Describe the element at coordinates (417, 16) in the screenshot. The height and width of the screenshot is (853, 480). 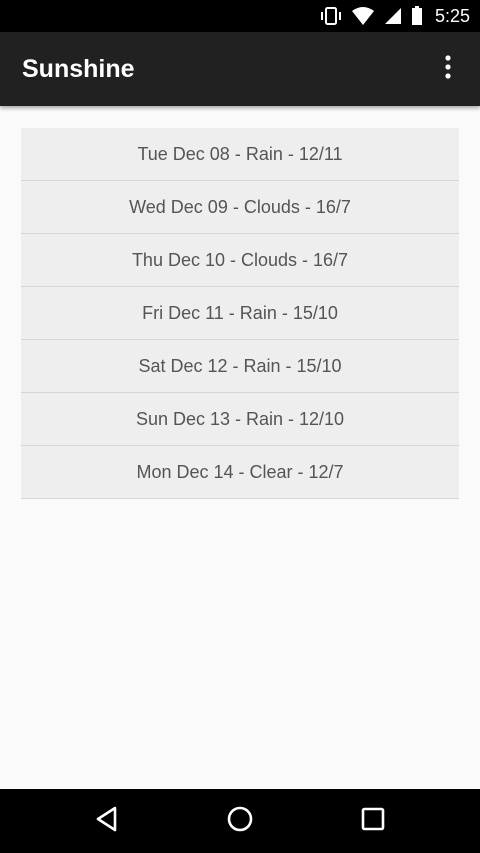
I see `battery-icon` at that location.